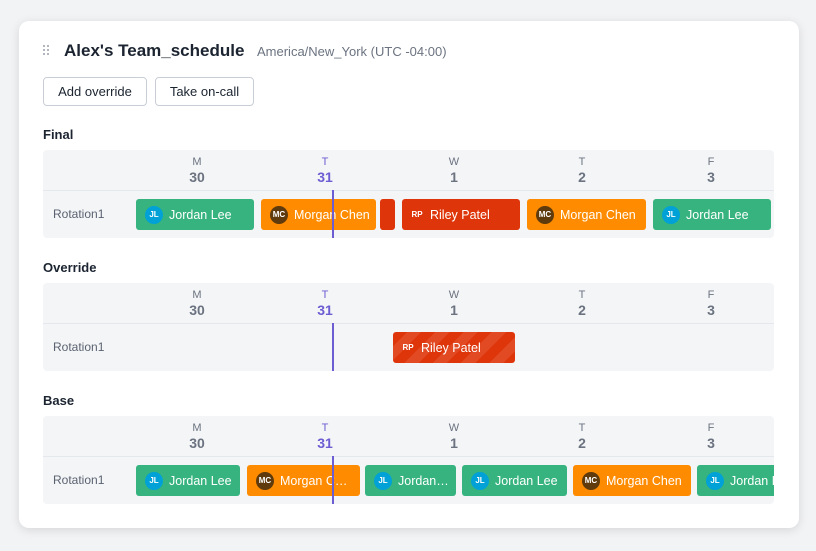 This screenshot has width=816, height=551. Describe the element at coordinates (47, 51) in the screenshot. I see `drag-handle-icon` at that location.